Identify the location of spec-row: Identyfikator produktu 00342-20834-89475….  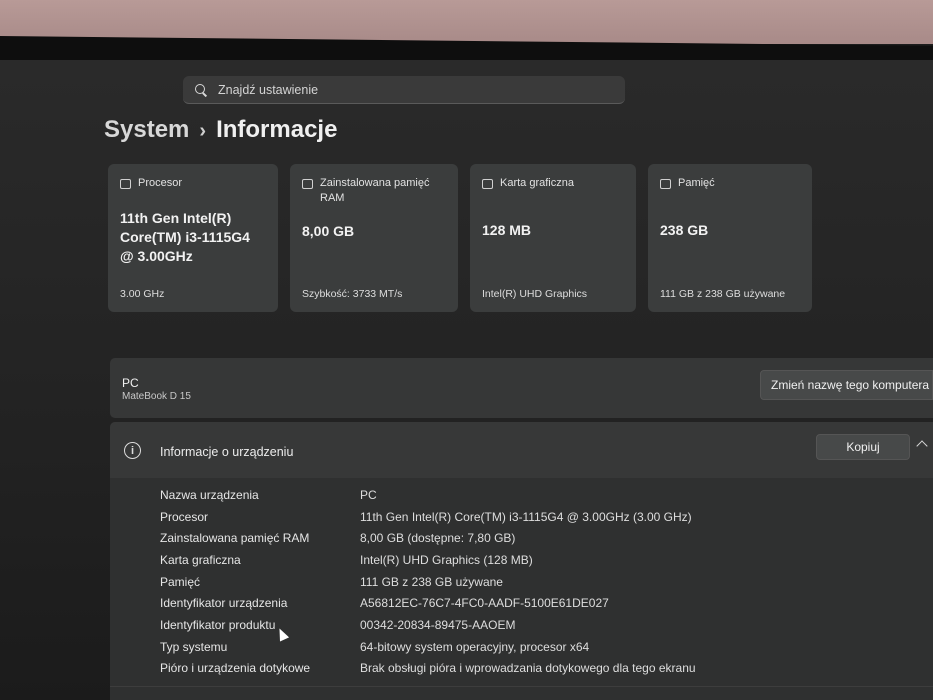
(540, 628).